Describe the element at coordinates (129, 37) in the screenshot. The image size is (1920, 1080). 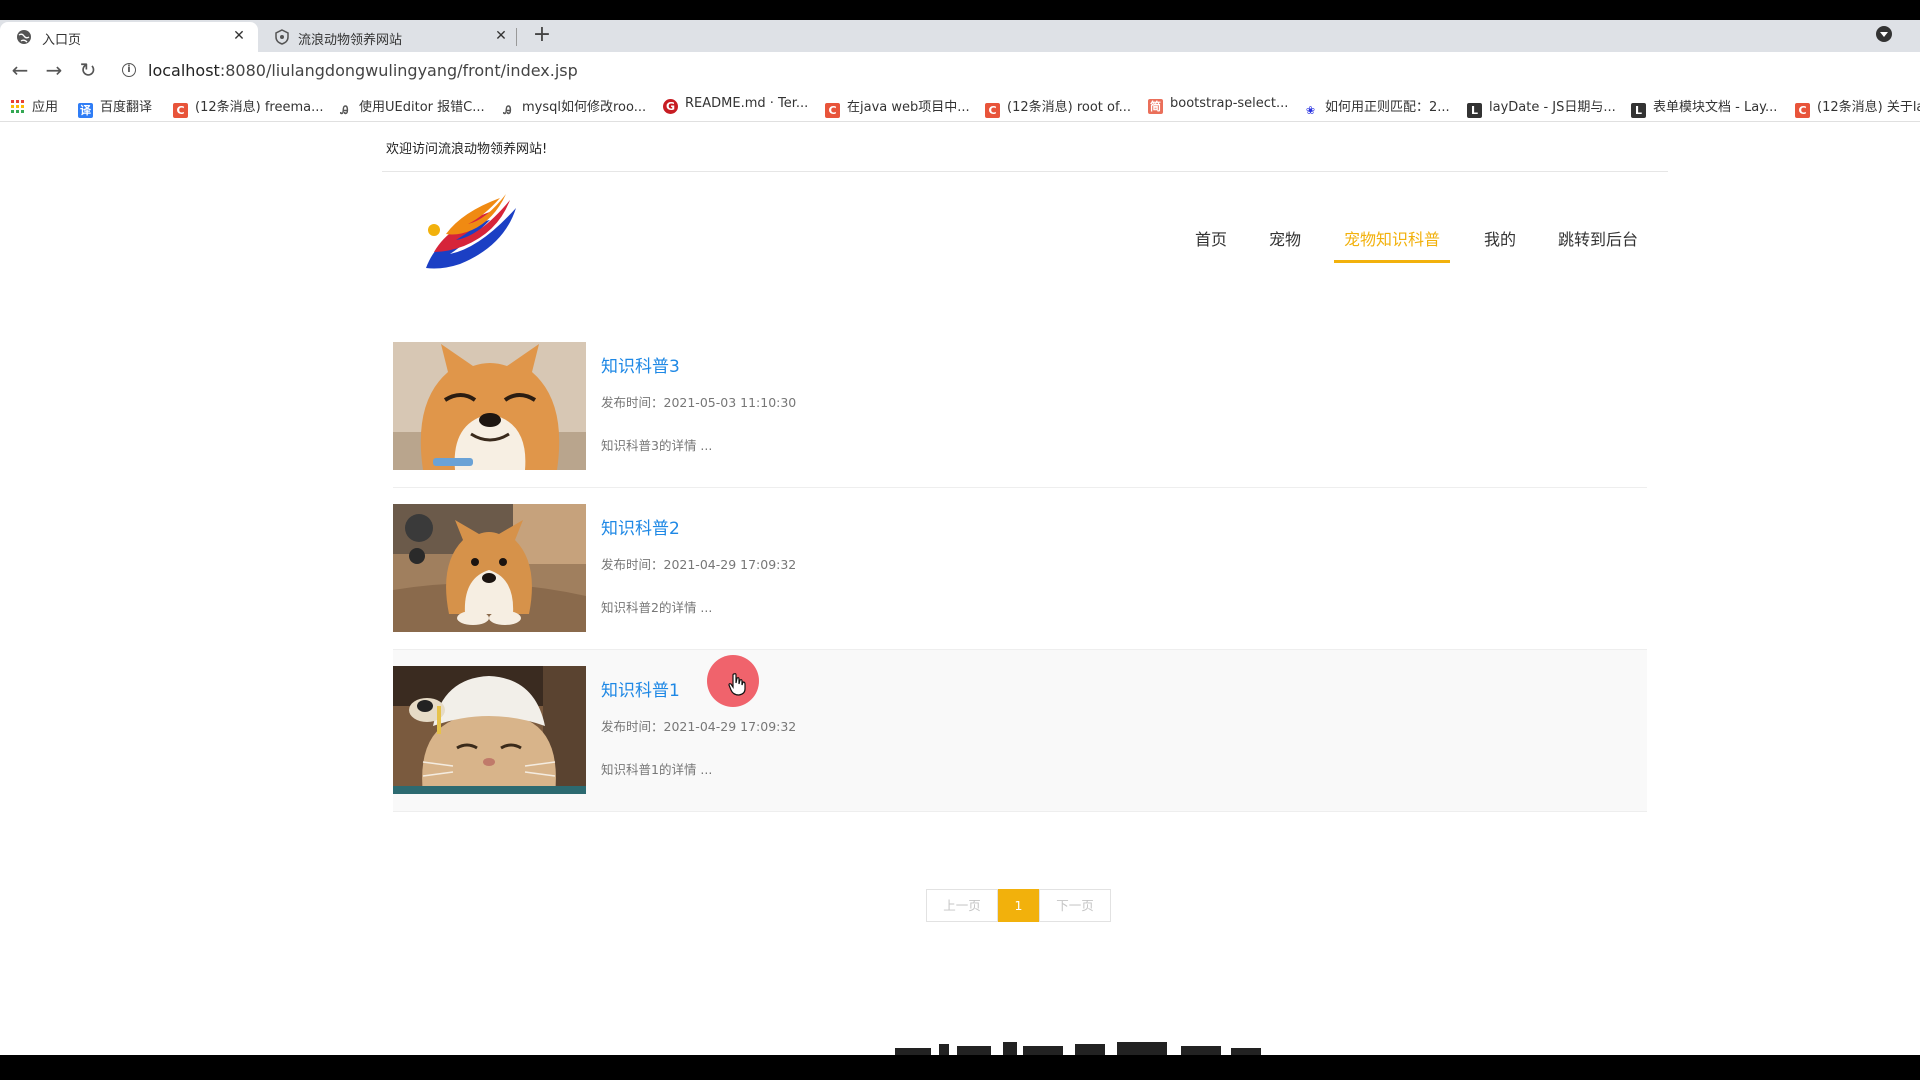
I see `tab-entry-page: 入口页 ✕` at that location.